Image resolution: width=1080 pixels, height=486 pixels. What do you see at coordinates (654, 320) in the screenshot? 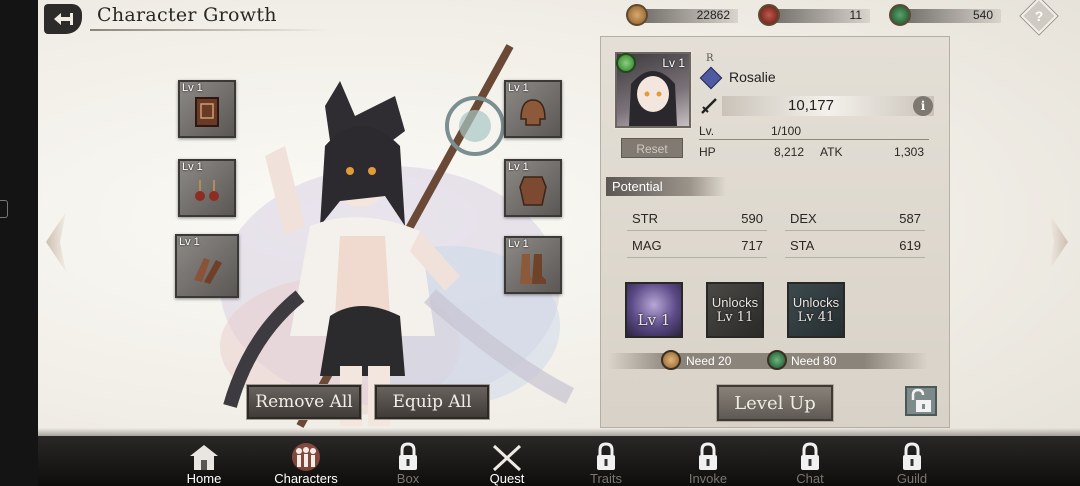
I see `skill-level: Lv 1` at bounding box center [654, 320].